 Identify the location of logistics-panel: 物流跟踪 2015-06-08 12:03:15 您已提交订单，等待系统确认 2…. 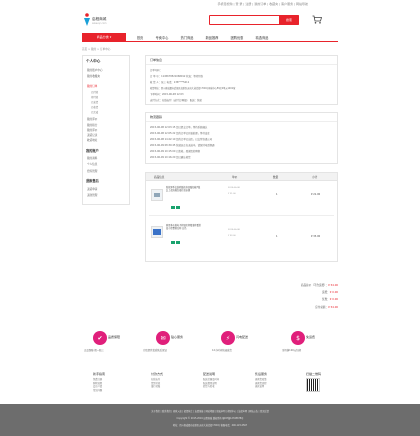
(241, 138).